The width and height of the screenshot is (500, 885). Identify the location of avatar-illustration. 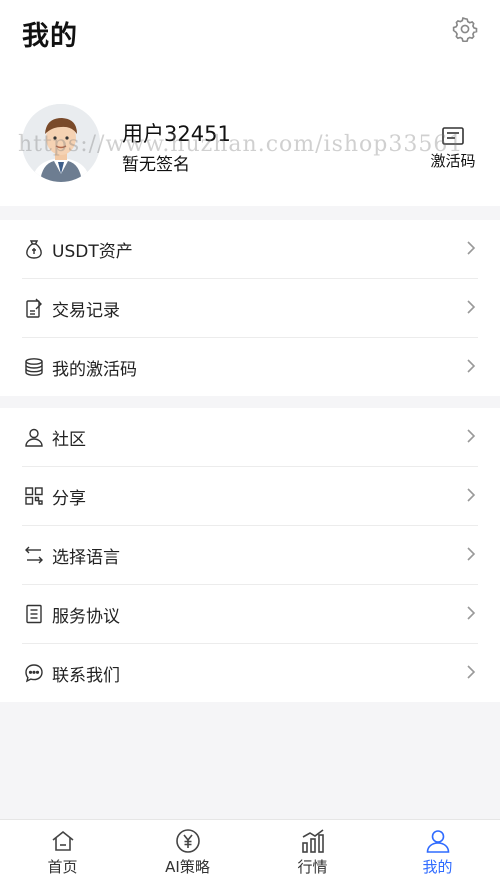
(61, 143).